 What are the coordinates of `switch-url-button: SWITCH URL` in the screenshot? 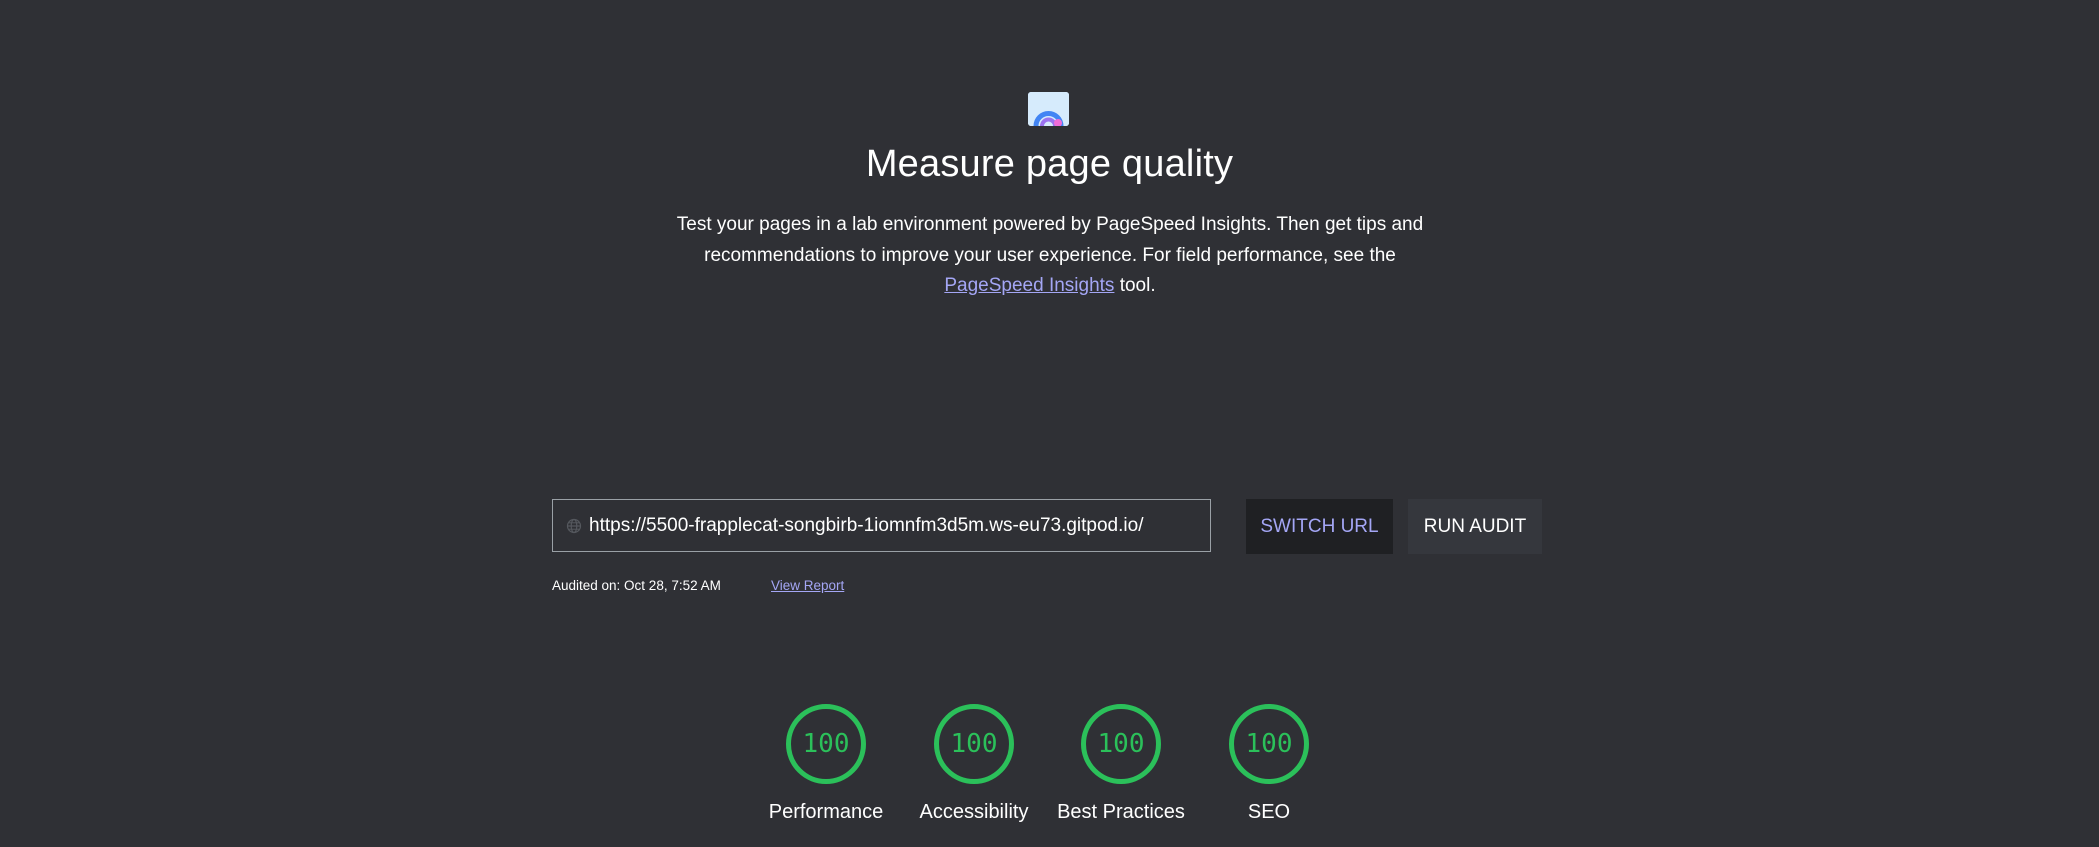 It's located at (1319, 526).